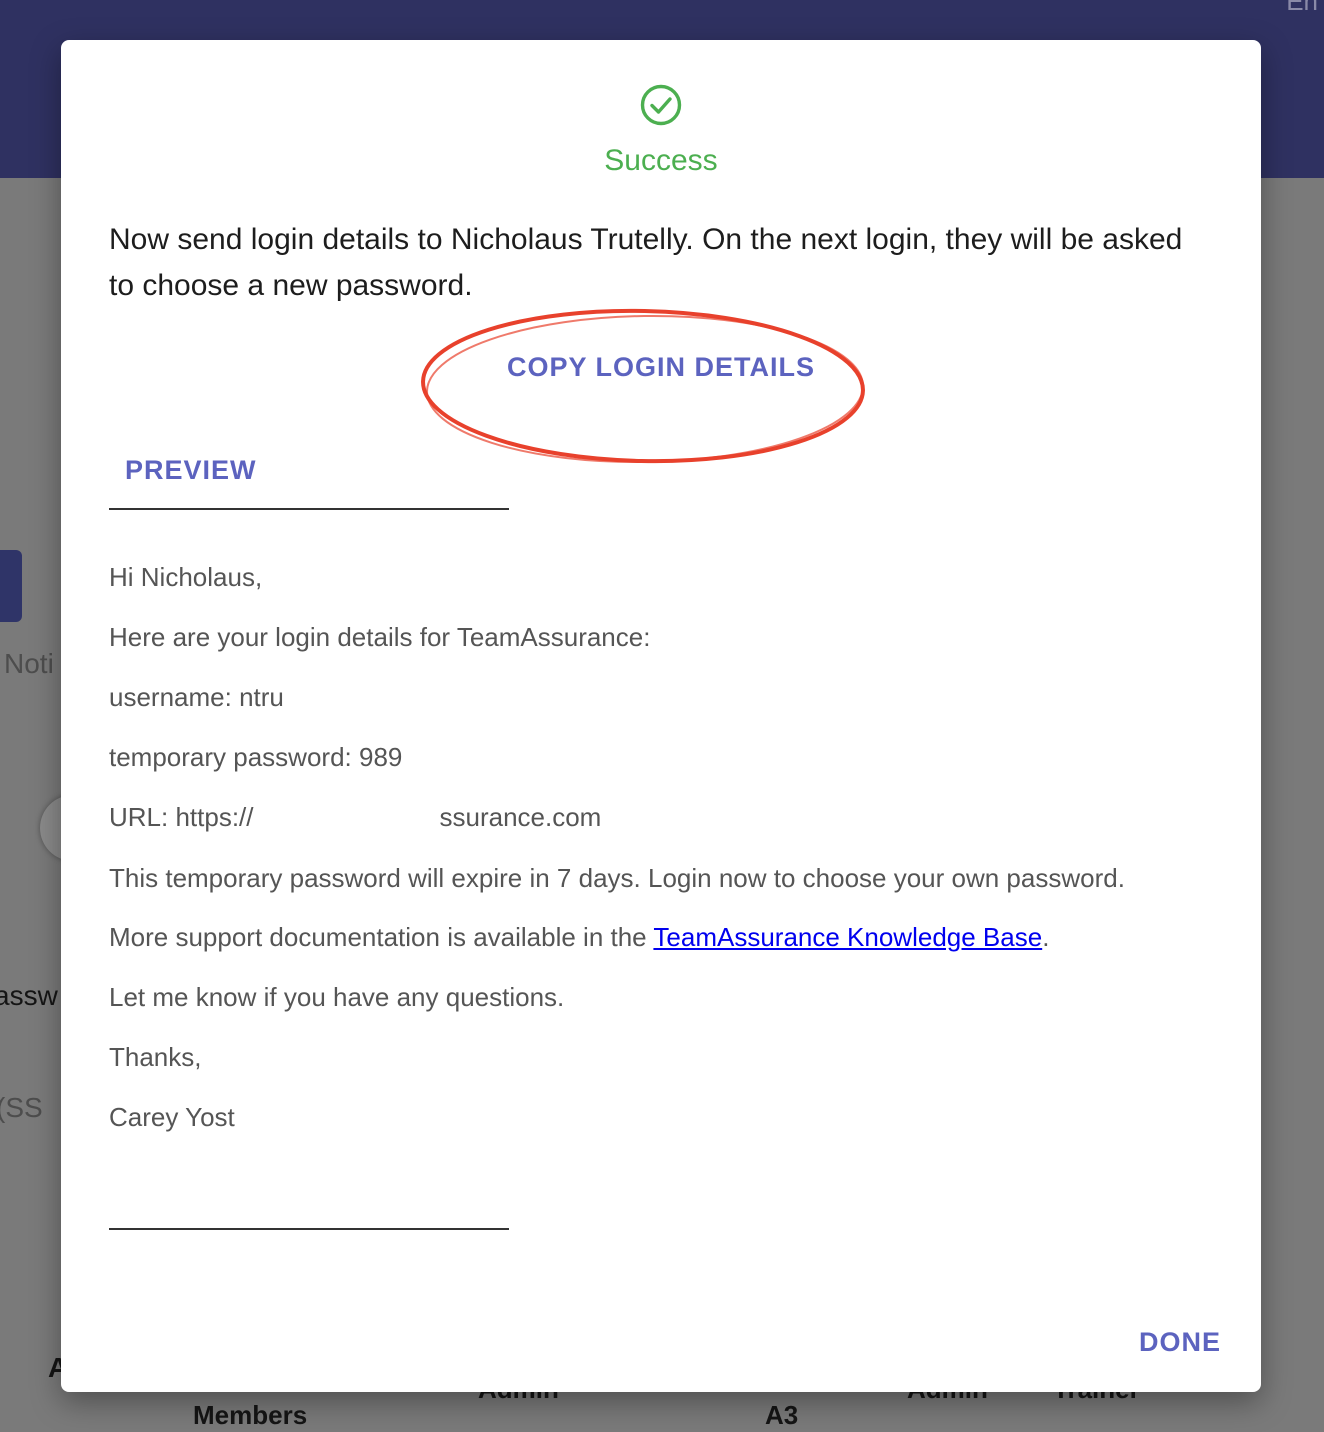 The image size is (1324, 1432). I want to click on redaction, so click(346, 819).